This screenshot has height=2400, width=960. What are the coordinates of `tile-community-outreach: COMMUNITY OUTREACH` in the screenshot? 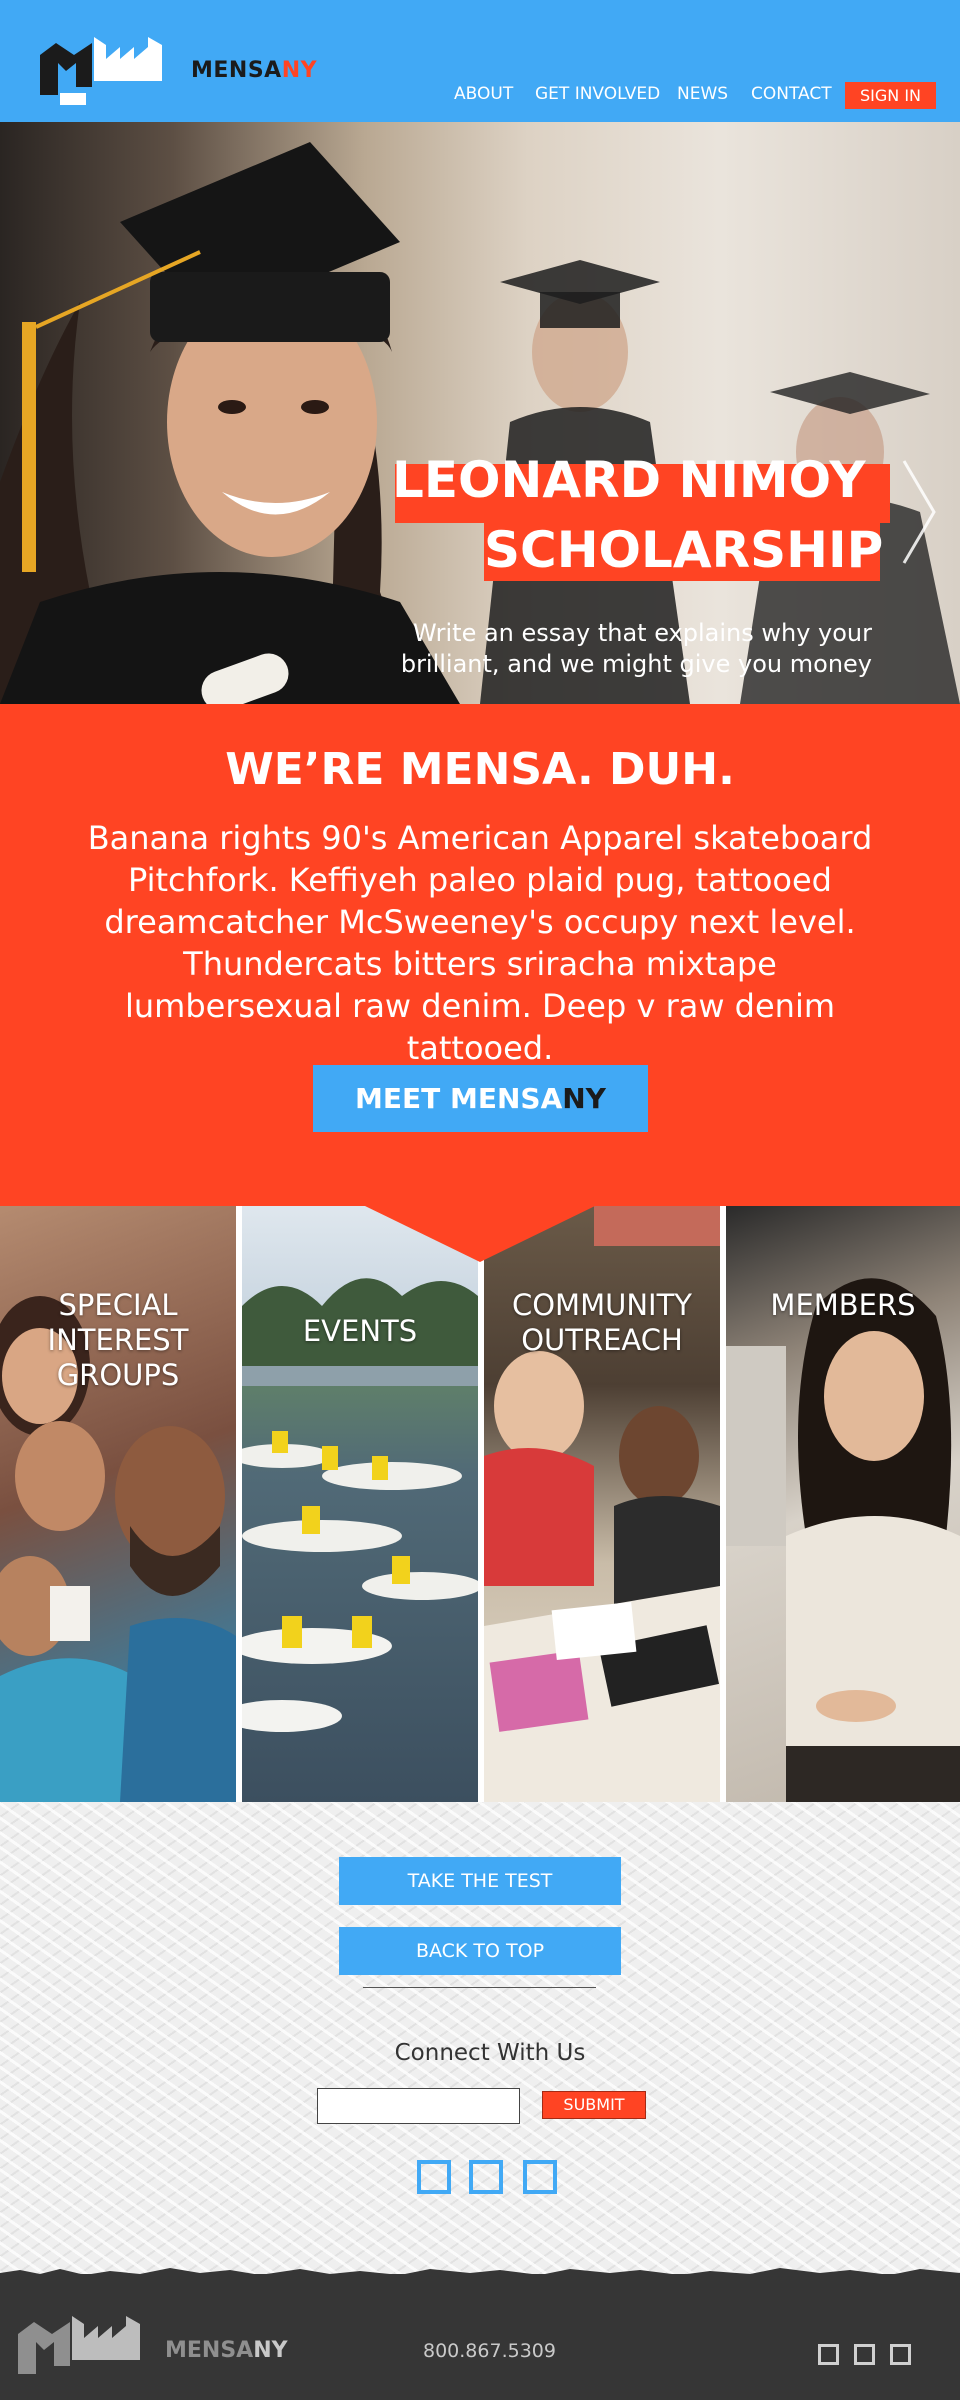 It's located at (602, 1504).